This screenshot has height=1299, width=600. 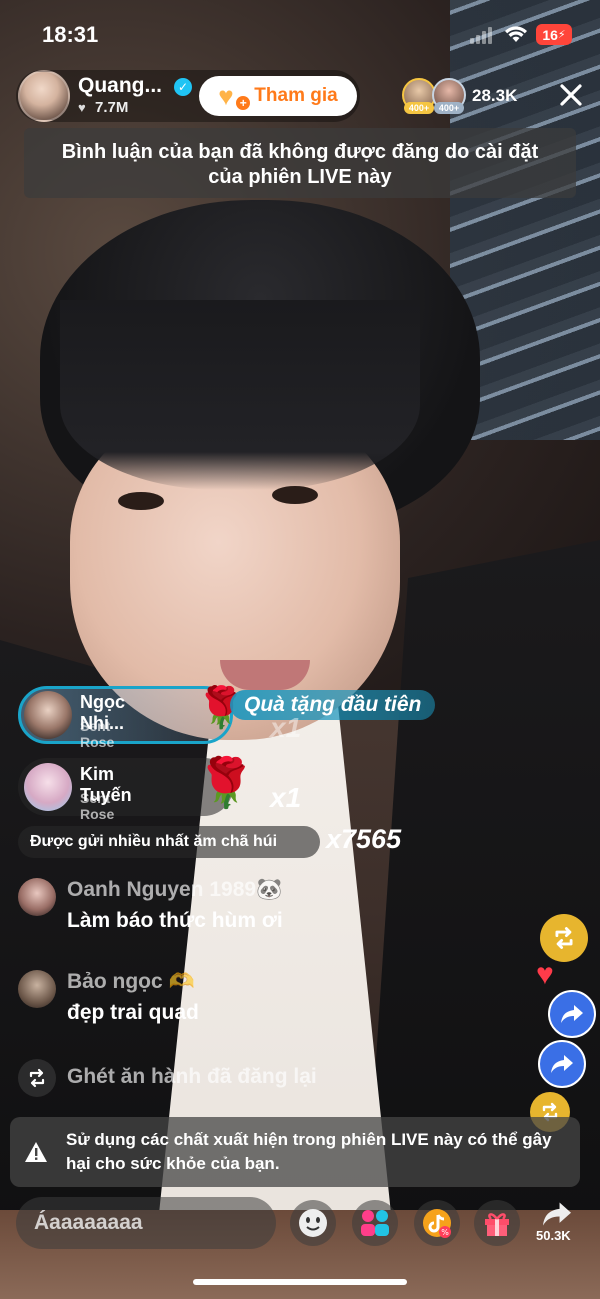 I want to click on comment-item: Bảo ngọc 🫶 đẹp trai quad, so click(x=238, y=1002).